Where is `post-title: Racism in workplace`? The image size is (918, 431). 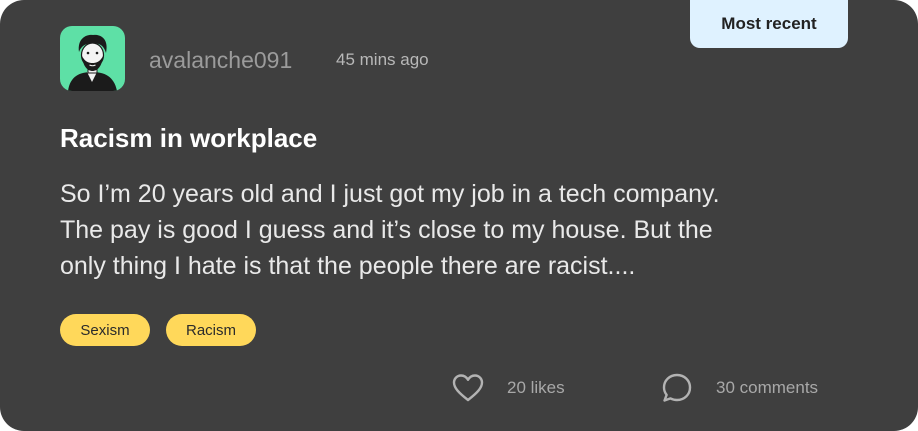
post-title: Racism in workplace is located at coordinates (188, 138).